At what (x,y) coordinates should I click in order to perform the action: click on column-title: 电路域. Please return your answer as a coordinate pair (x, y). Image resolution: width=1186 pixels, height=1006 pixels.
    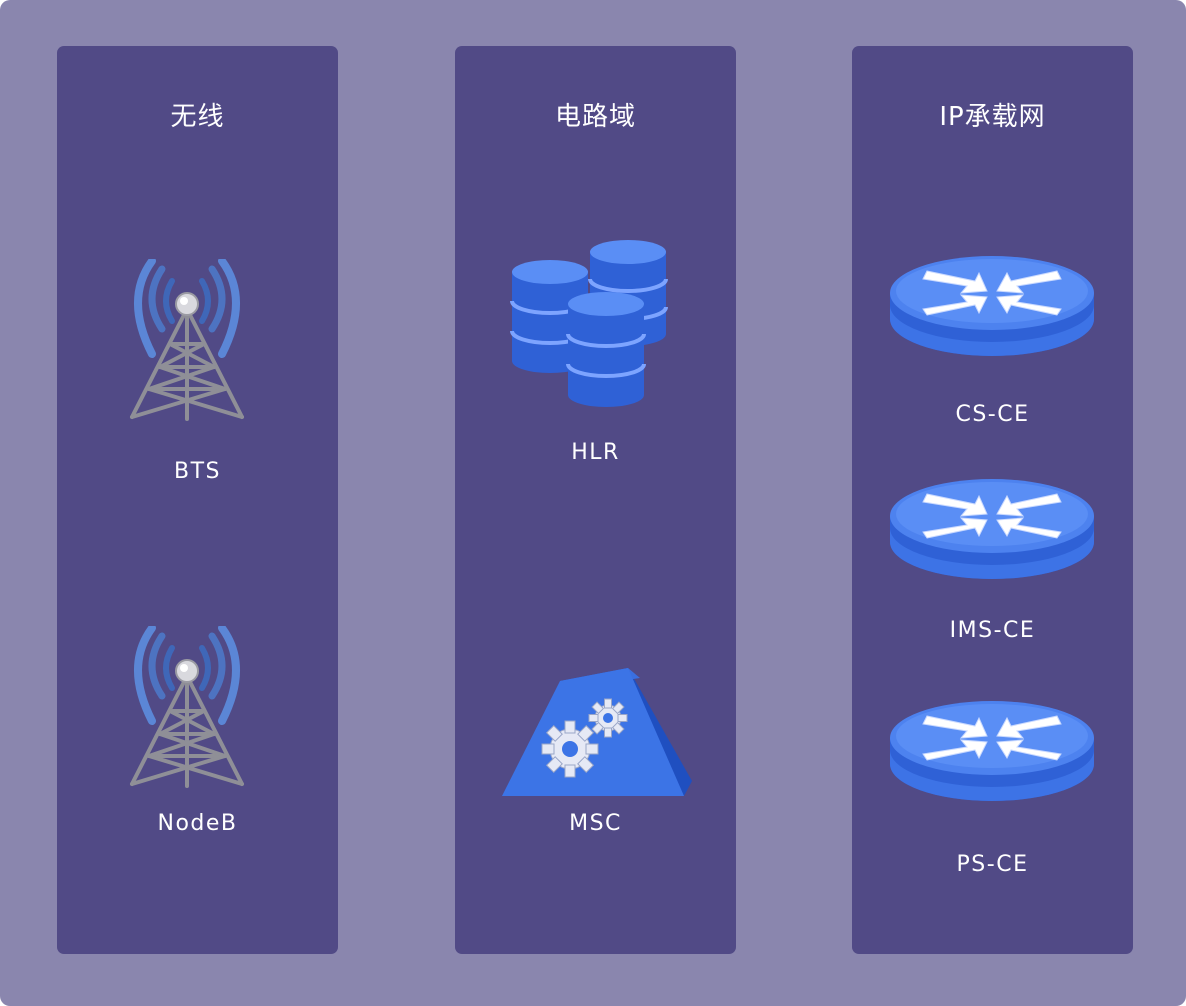
    Looking at the image, I should click on (595, 117).